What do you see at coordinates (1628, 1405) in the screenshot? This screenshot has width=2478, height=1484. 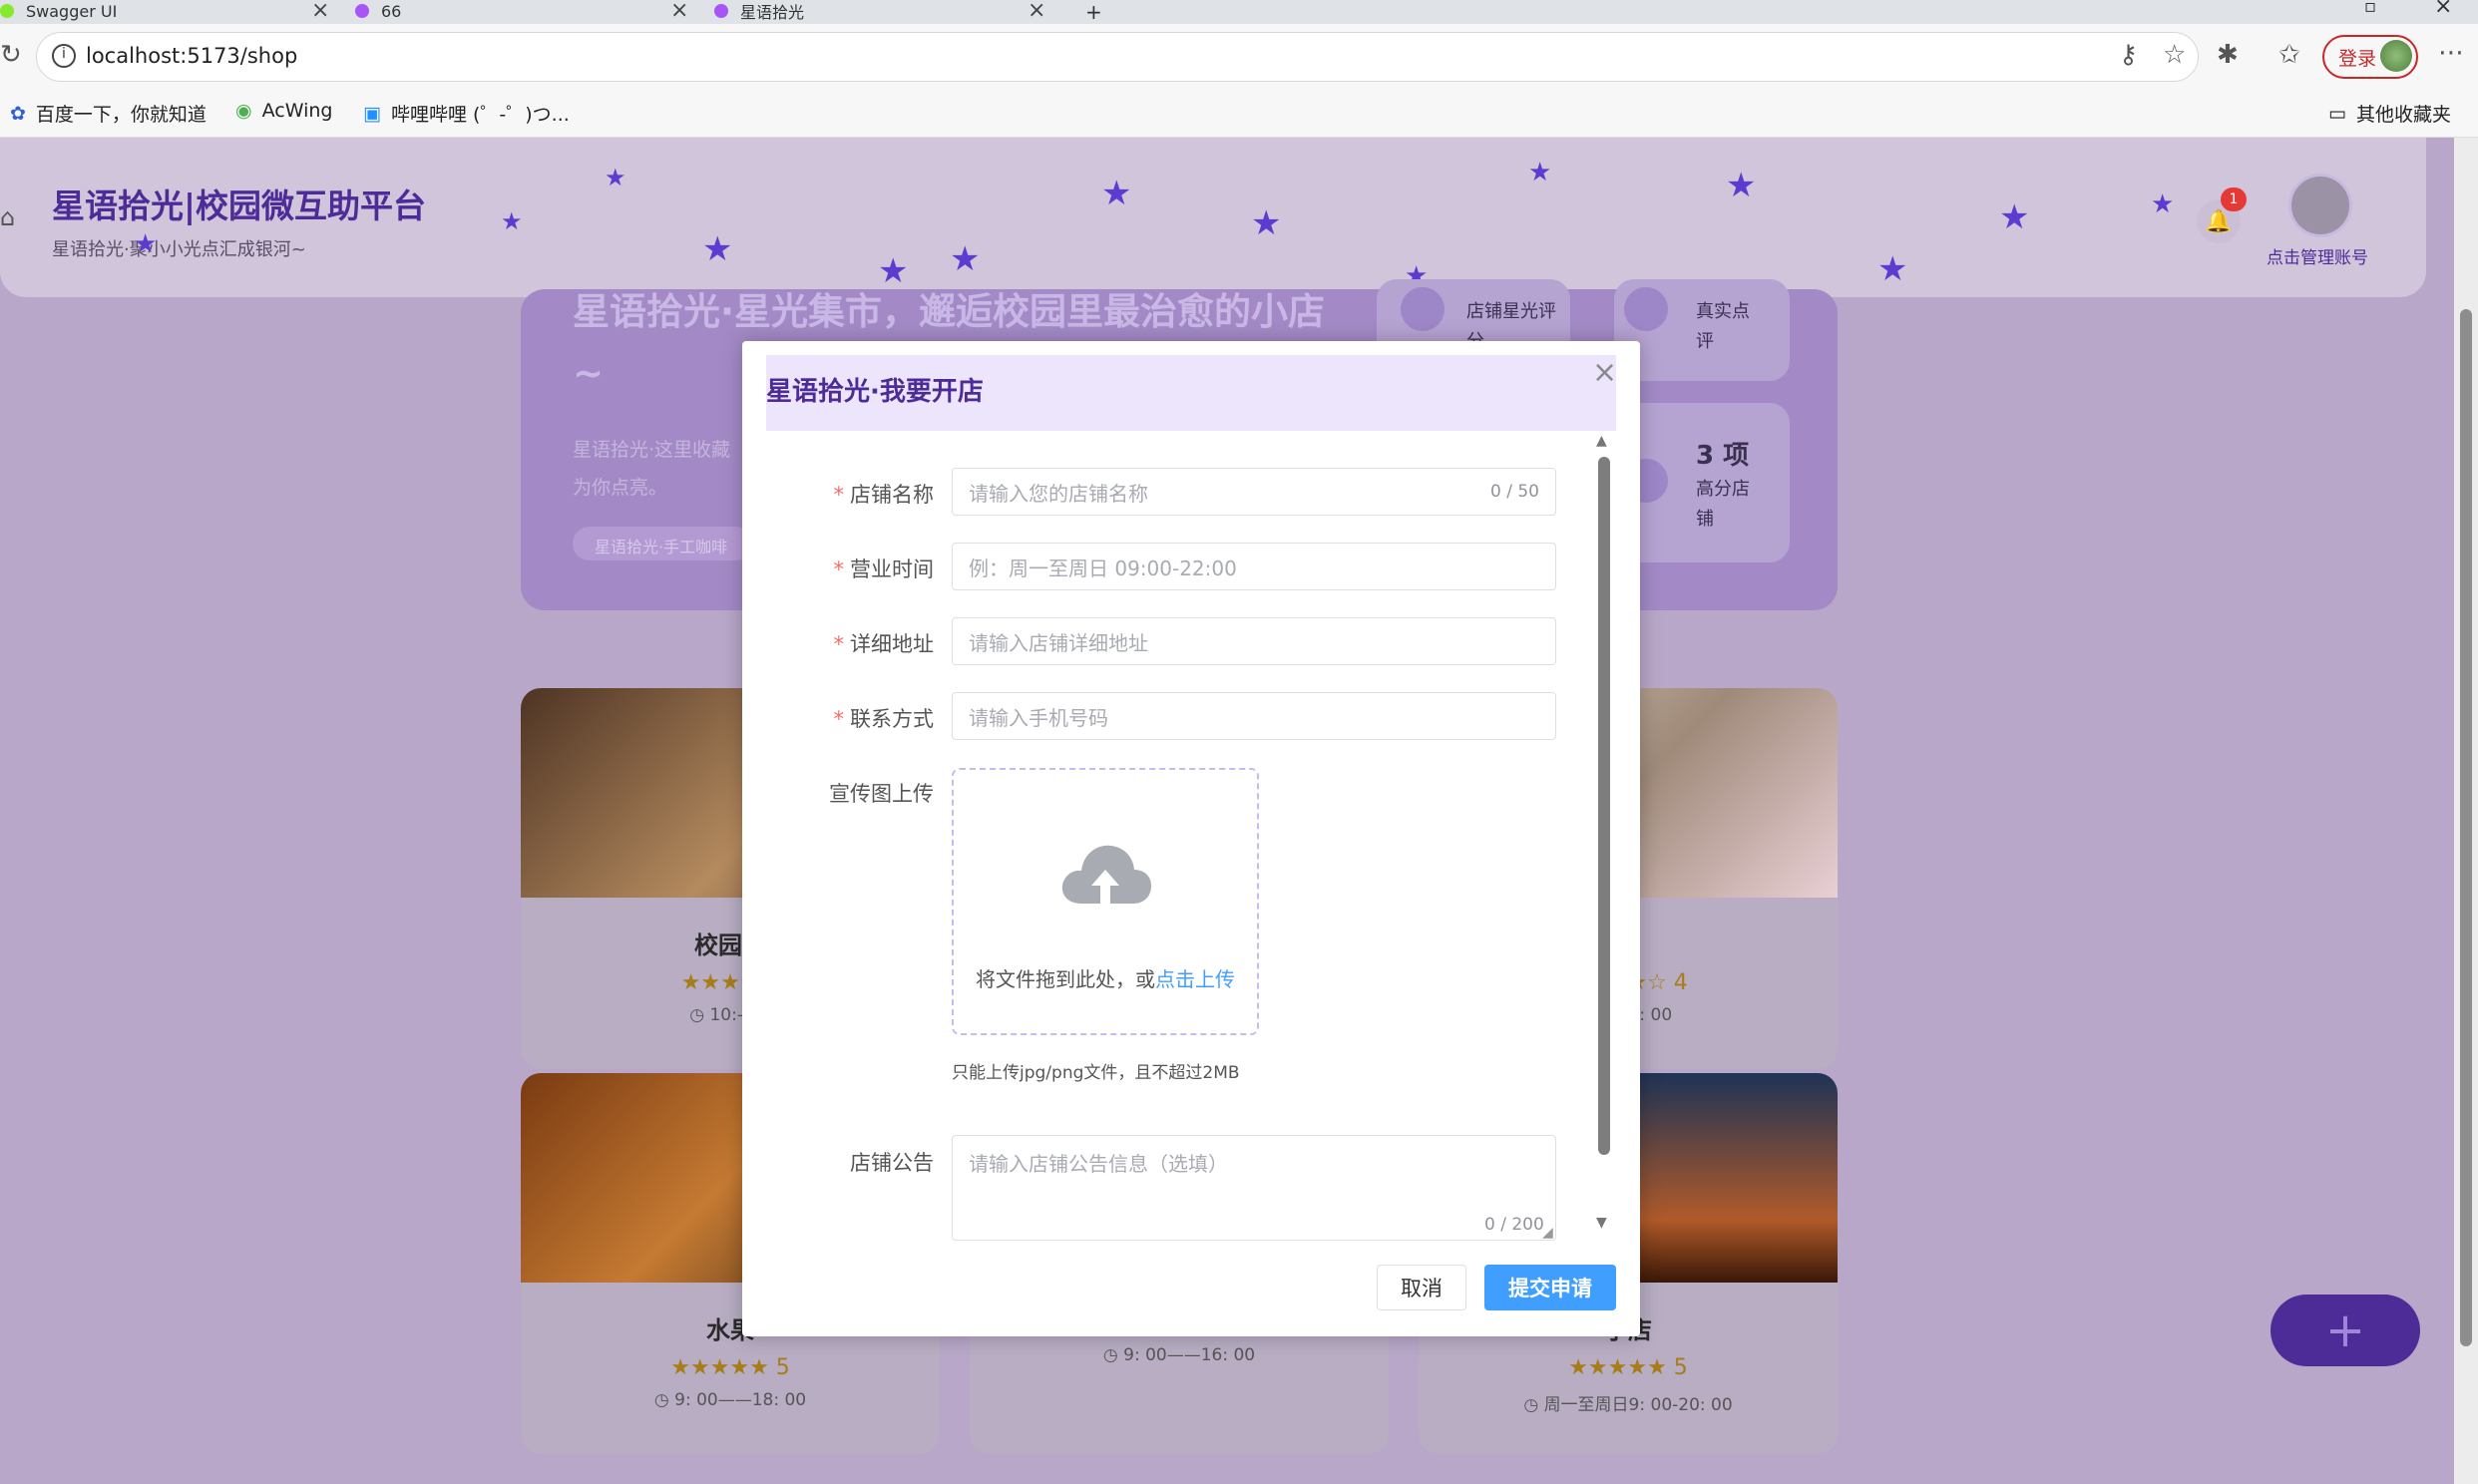 I see `shop-hours: ◷ 周一至周日9: 00-20: 00` at bounding box center [1628, 1405].